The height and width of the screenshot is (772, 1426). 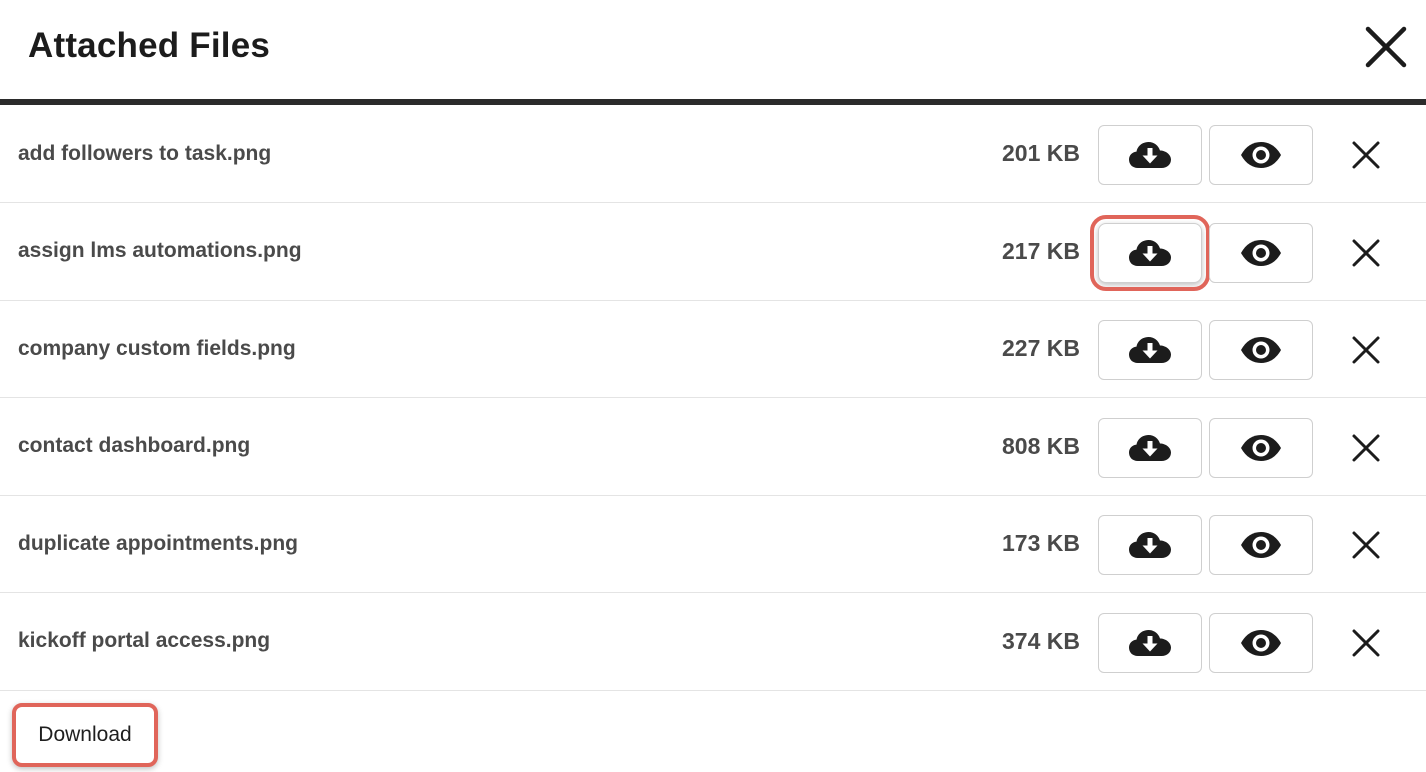 I want to click on file-size: 217 KB, so click(x=1041, y=250).